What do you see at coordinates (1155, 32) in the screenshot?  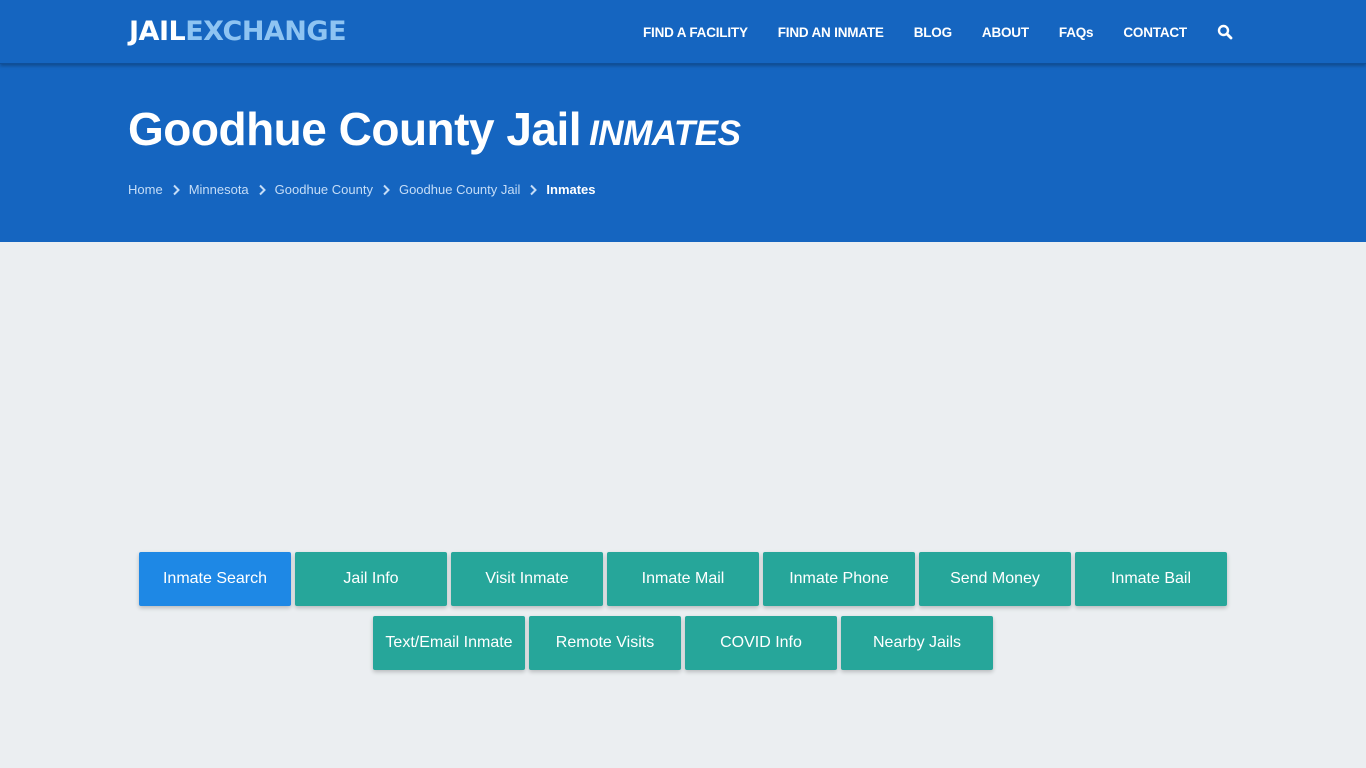 I see `nav-contact: CONTACT` at bounding box center [1155, 32].